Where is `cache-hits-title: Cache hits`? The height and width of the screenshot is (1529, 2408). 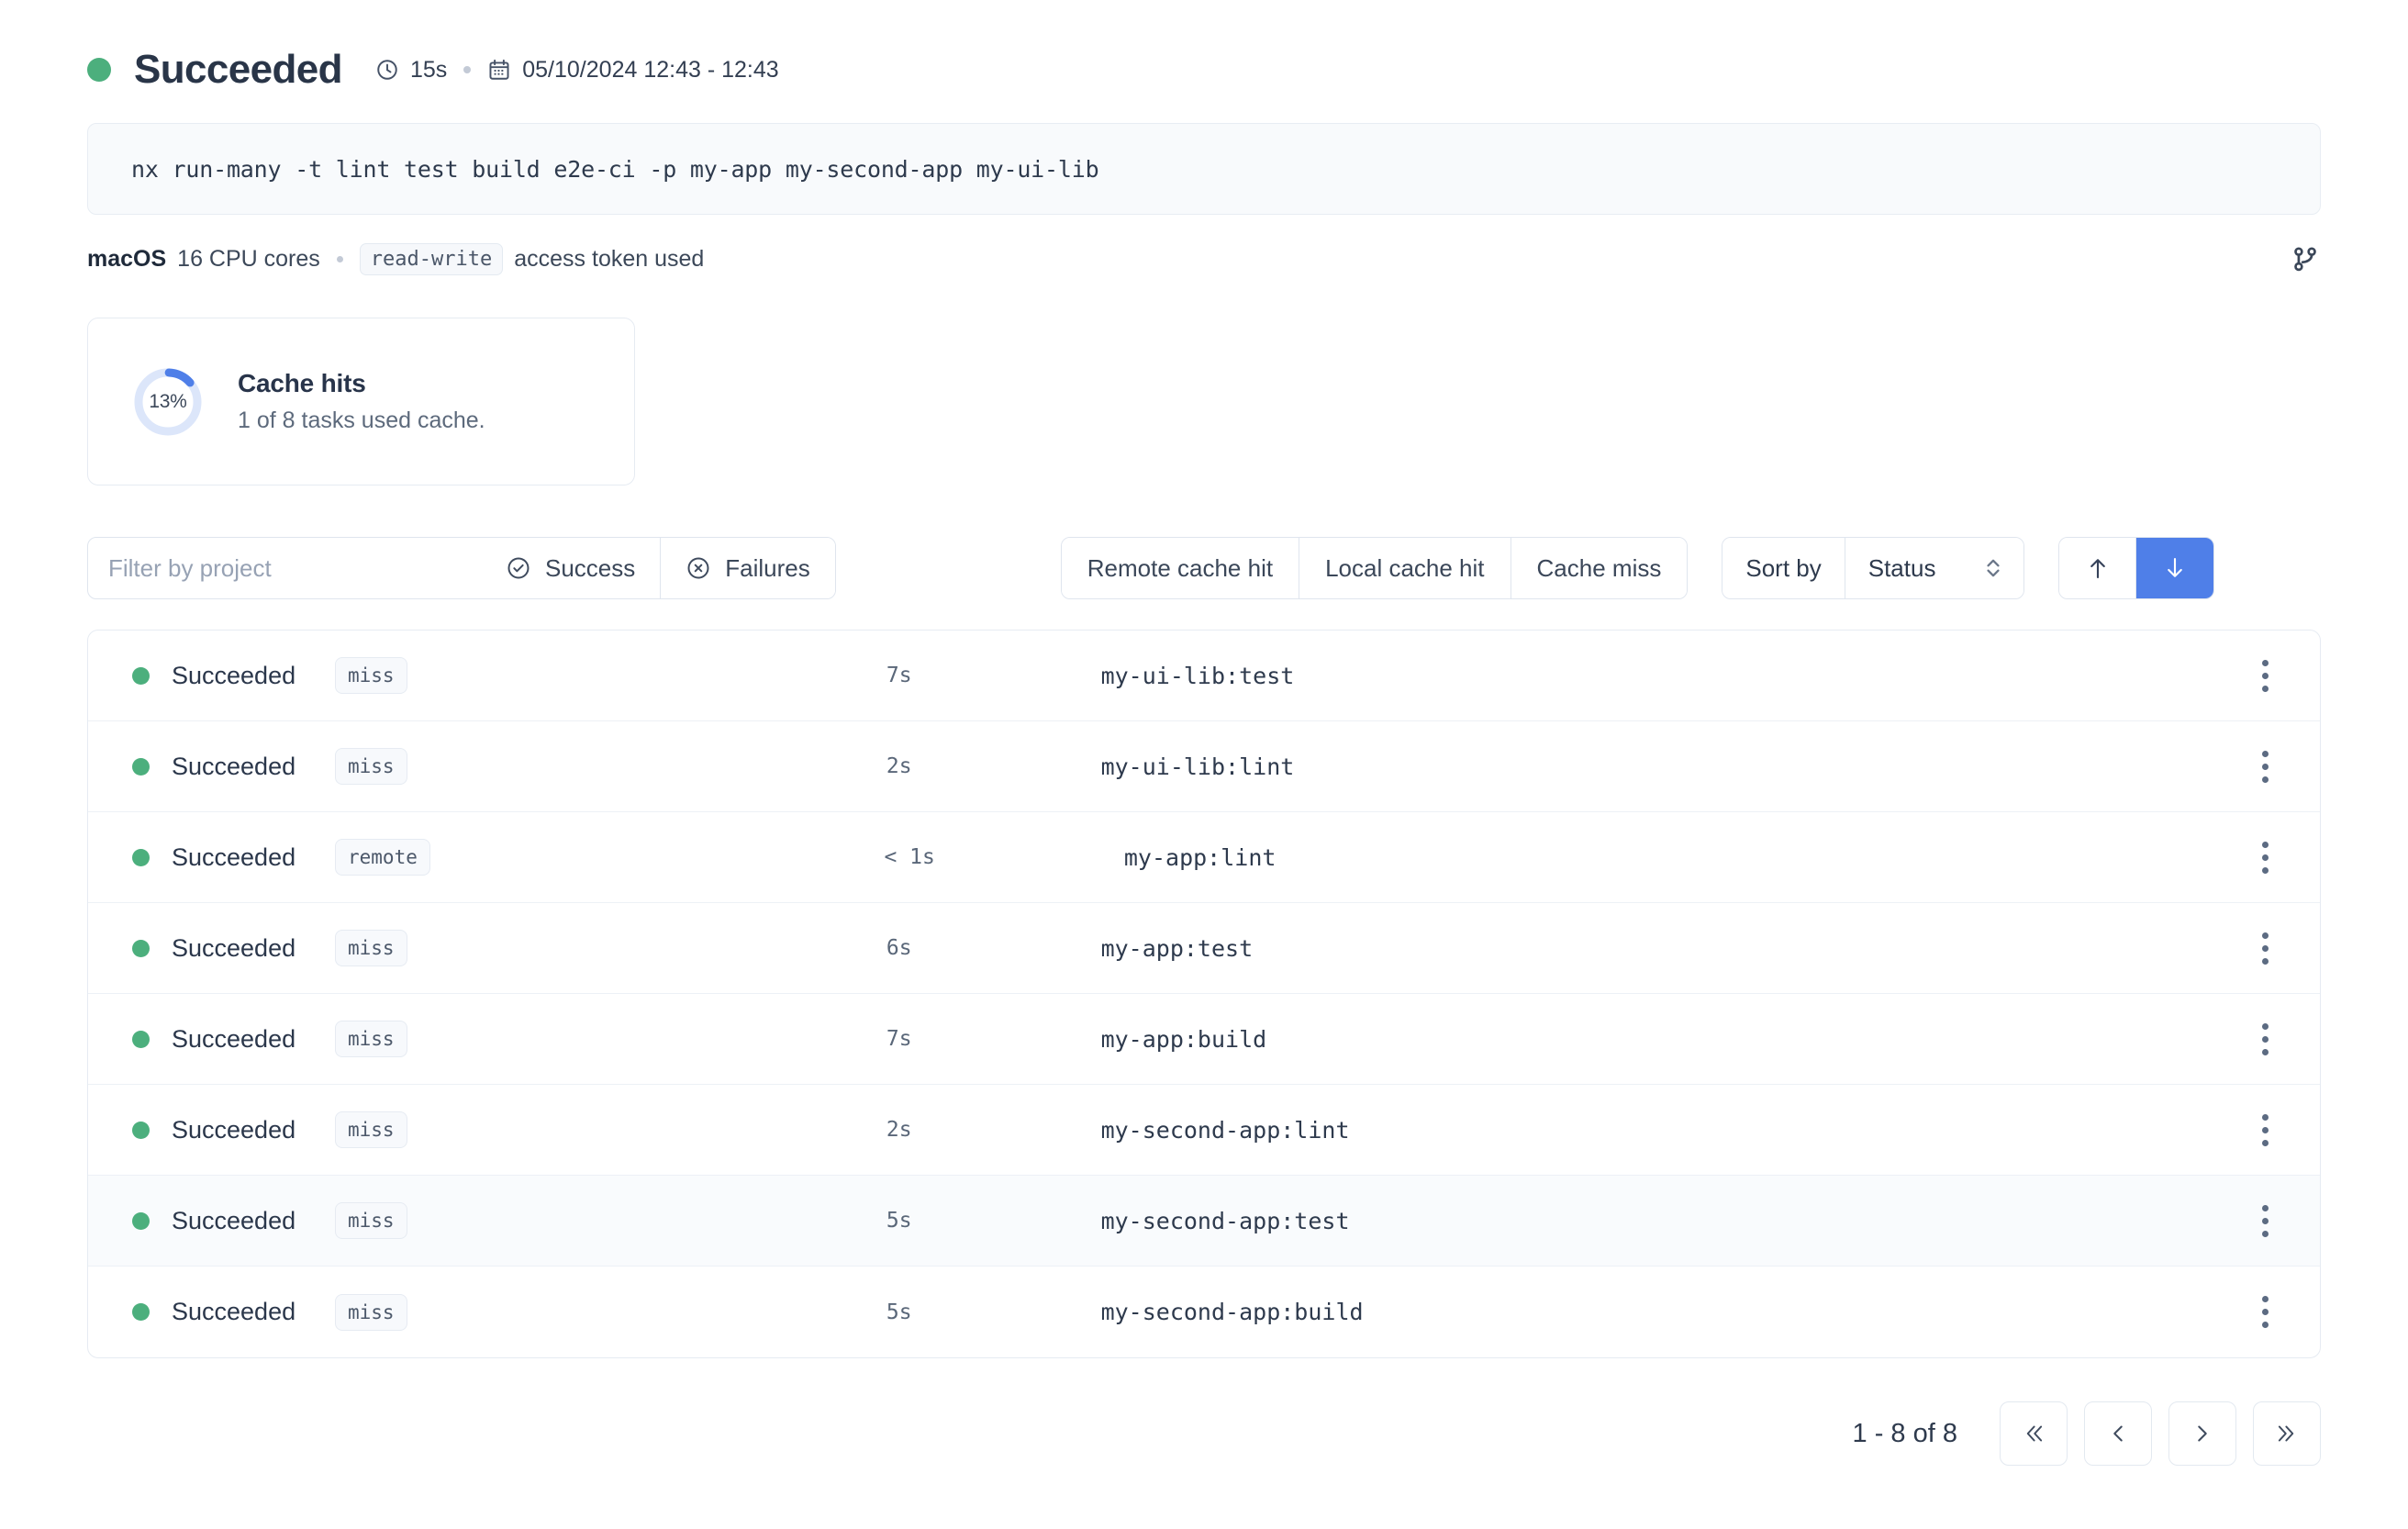
cache-hits-title: Cache hits is located at coordinates (302, 383).